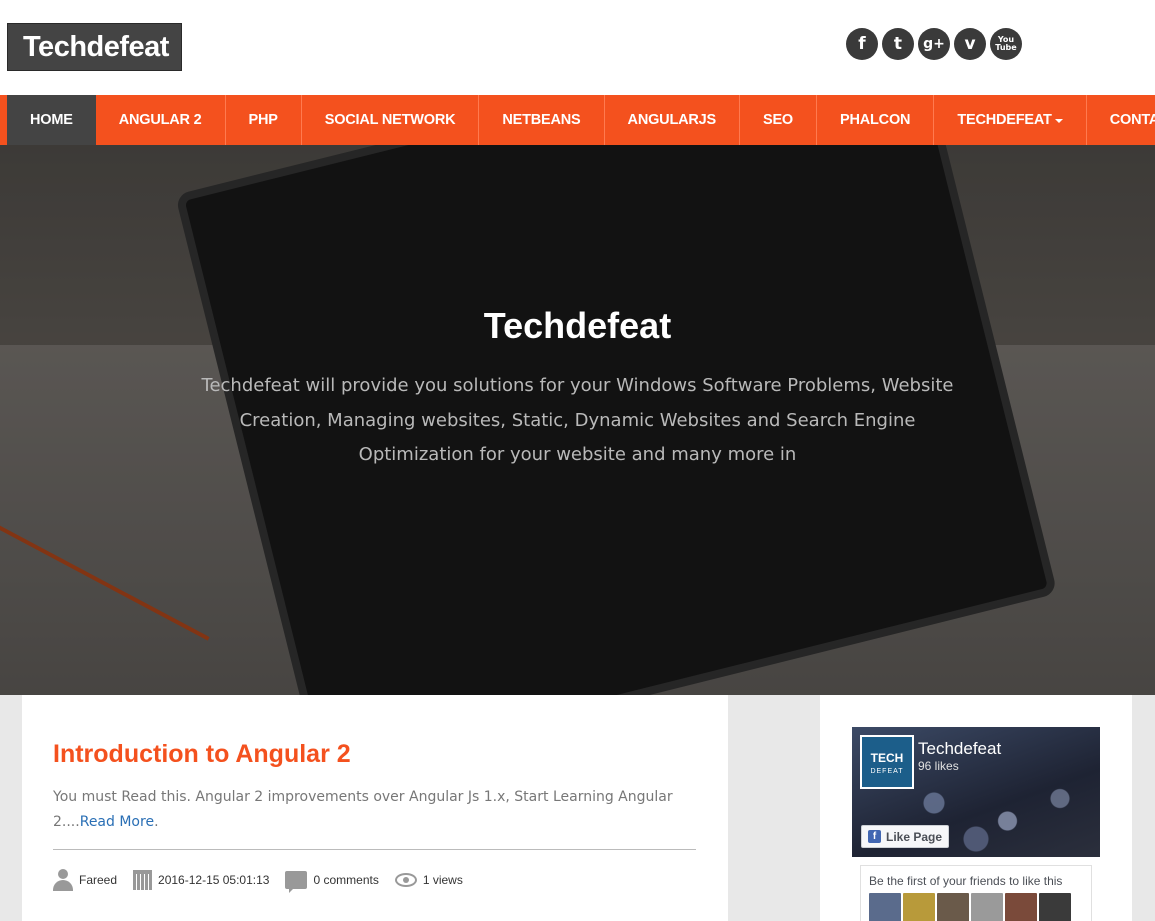  What do you see at coordinates (296, 882) in the screenshot?
I see `comment-icon` at bounding box center [296, 882].